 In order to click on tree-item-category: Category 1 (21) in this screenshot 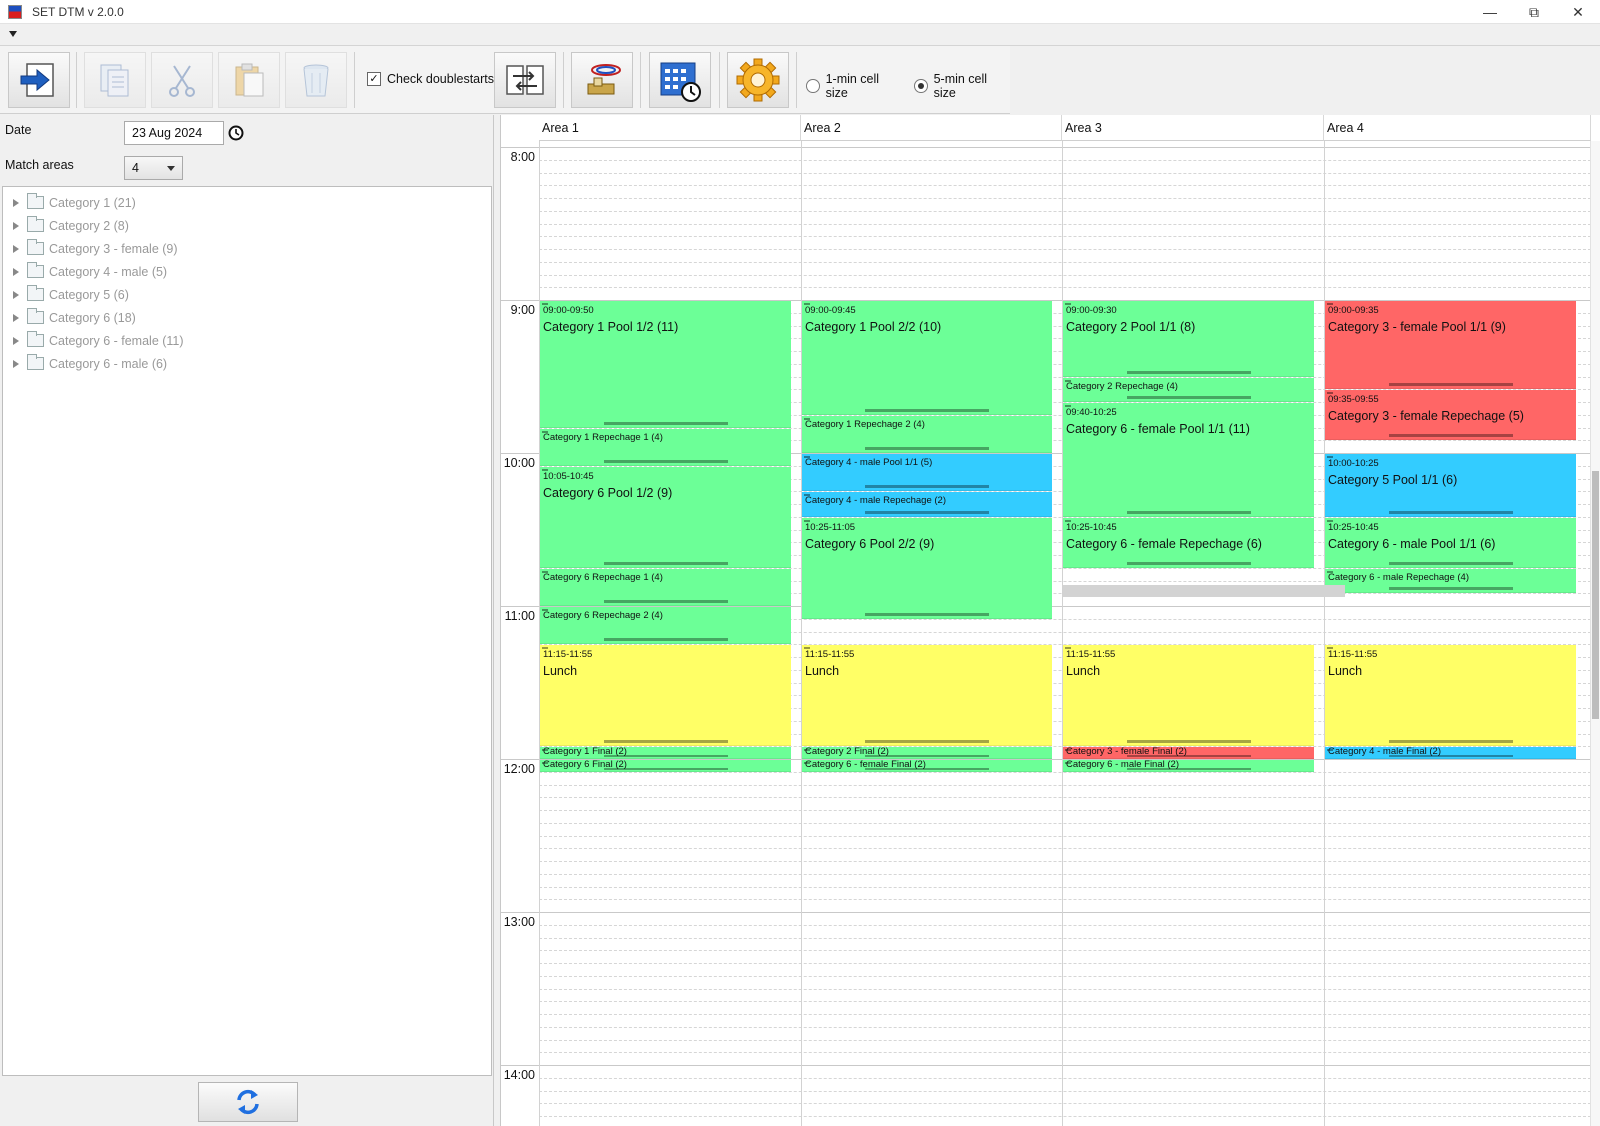, I will do `click(247, 202)`.